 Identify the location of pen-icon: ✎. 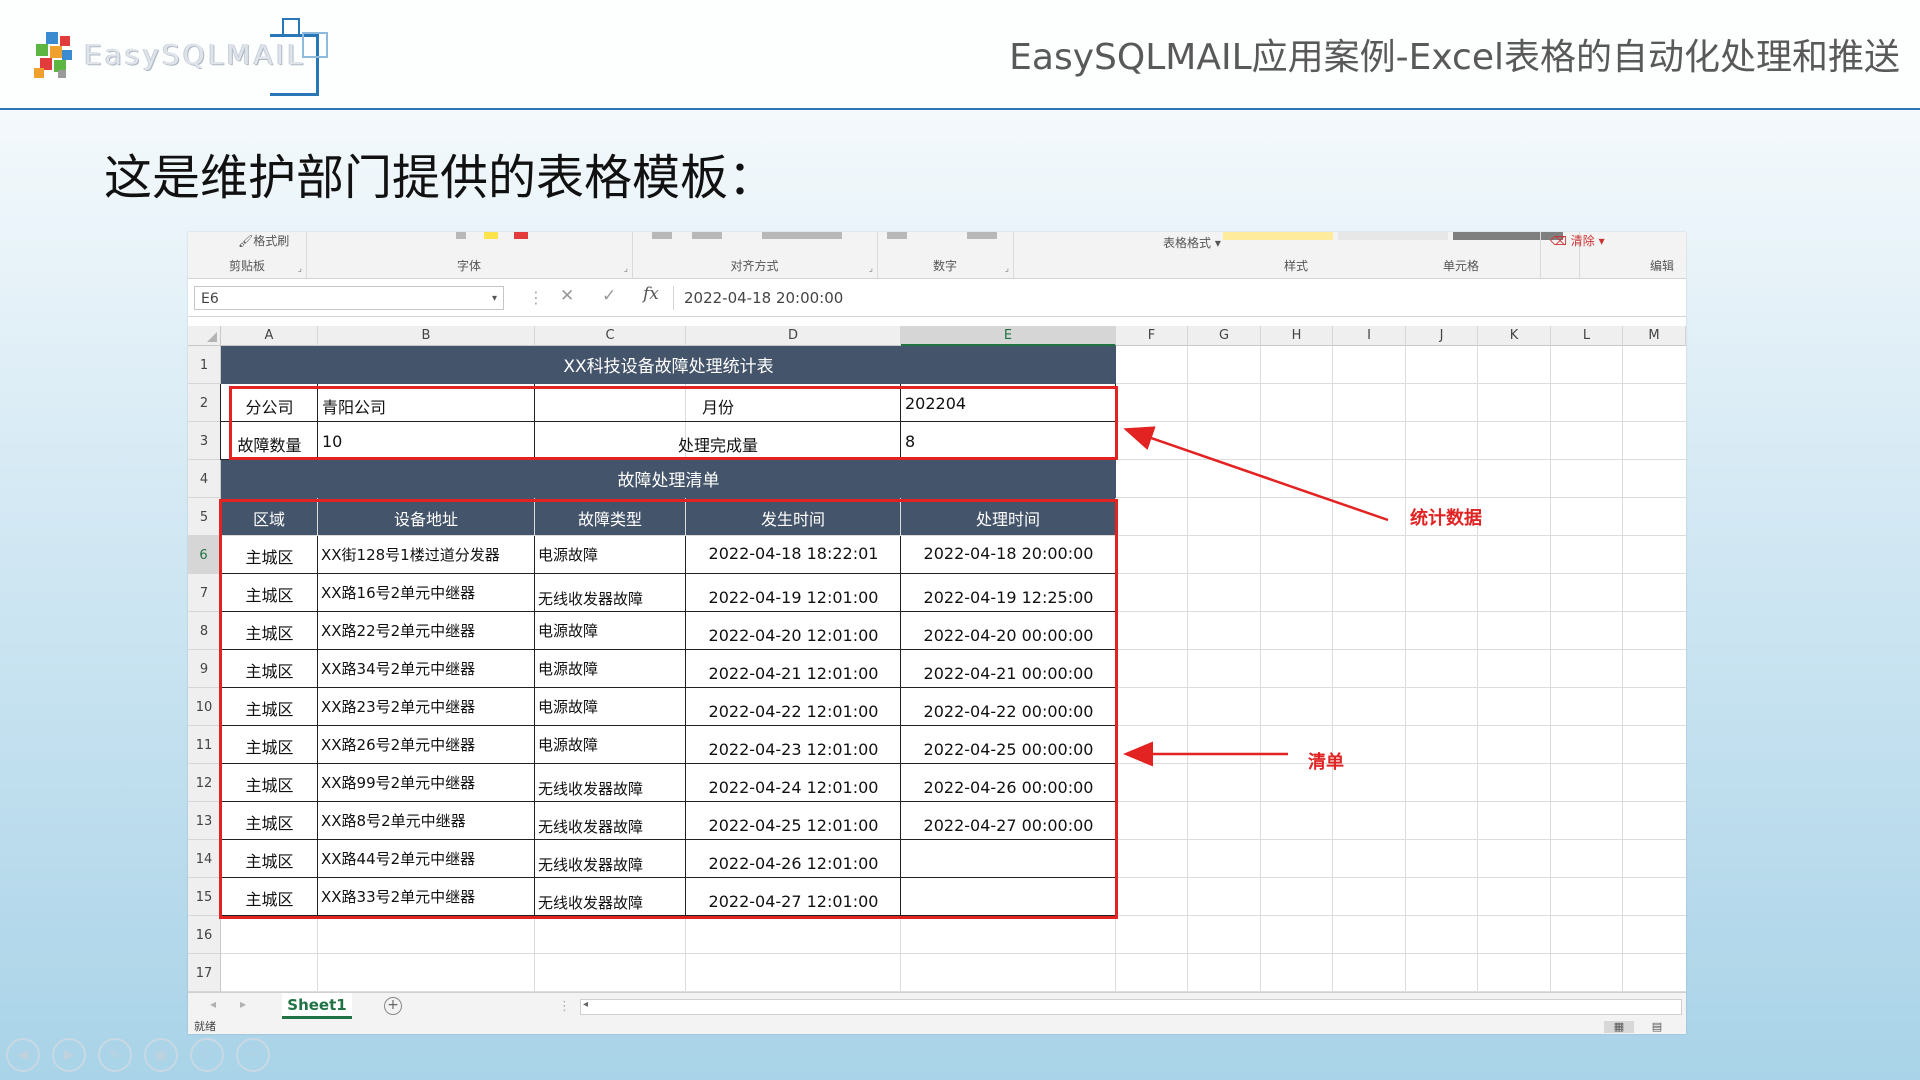
(115, 1055).